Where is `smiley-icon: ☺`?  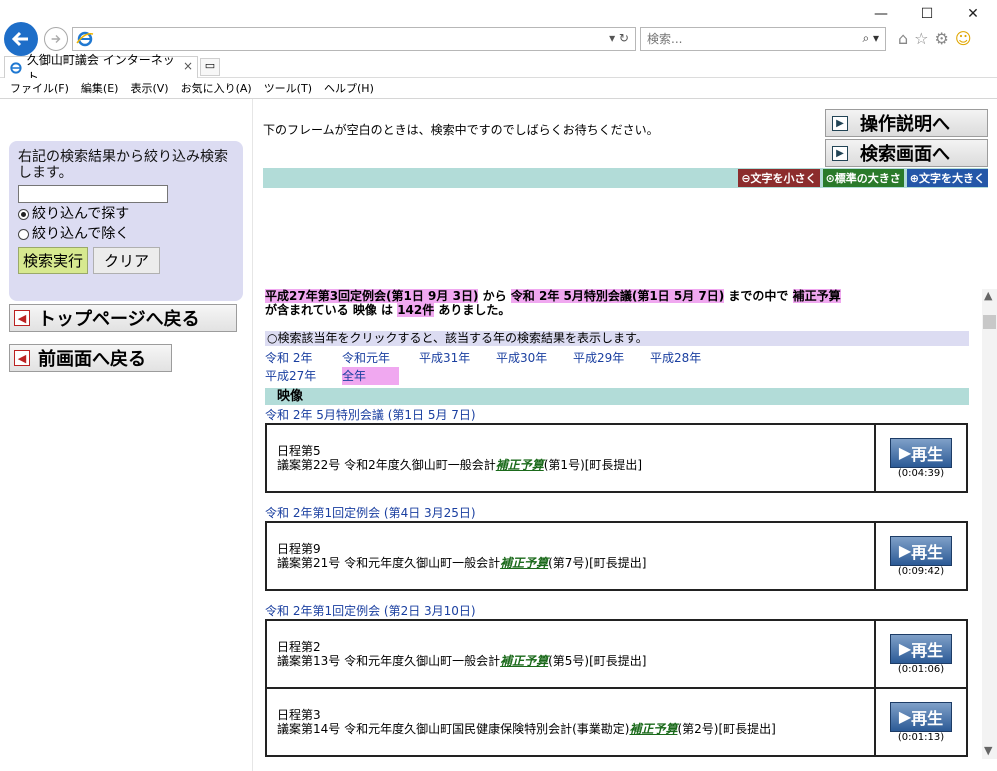
smiley-icon: ☺ is located at coordinates (963, 38).